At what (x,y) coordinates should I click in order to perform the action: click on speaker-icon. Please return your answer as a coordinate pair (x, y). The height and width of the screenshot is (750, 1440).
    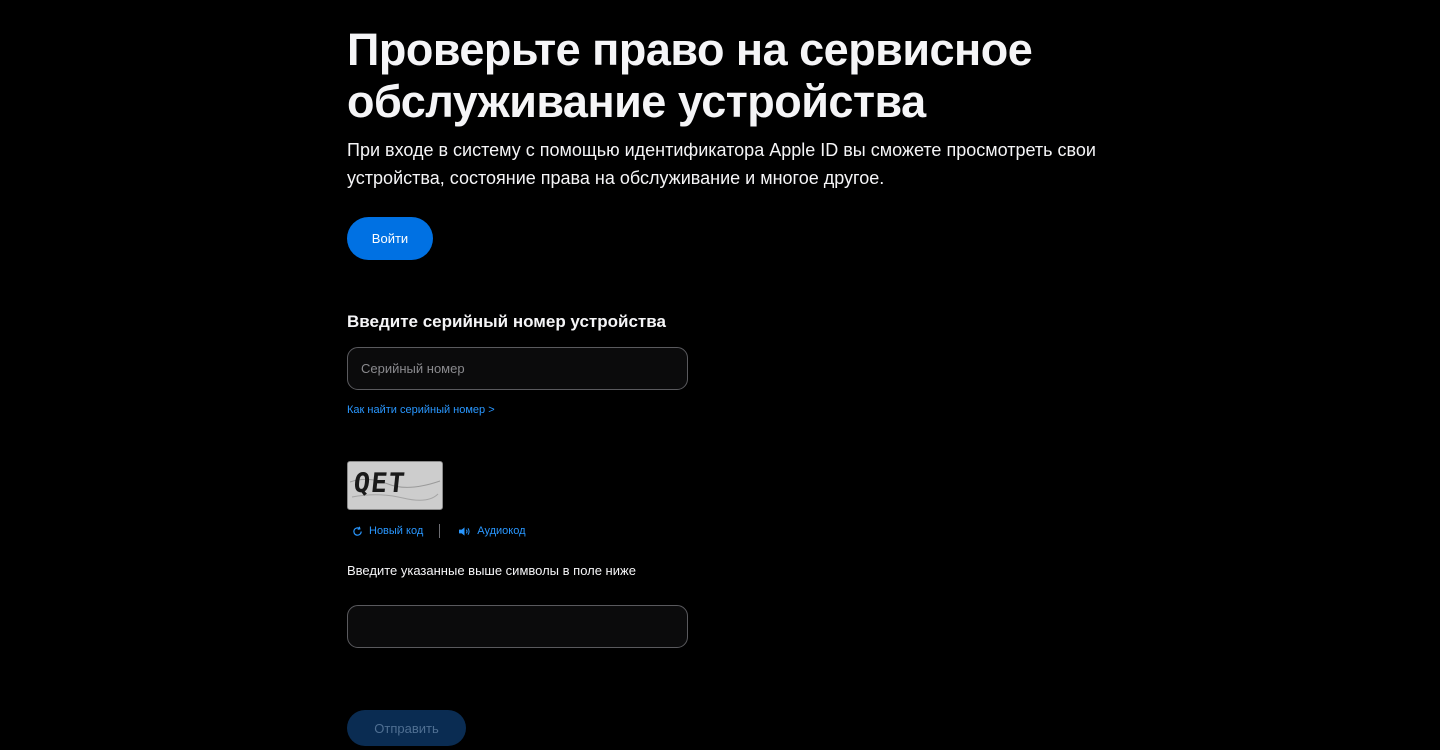
    Looking at the image, I should click on (464, 531).